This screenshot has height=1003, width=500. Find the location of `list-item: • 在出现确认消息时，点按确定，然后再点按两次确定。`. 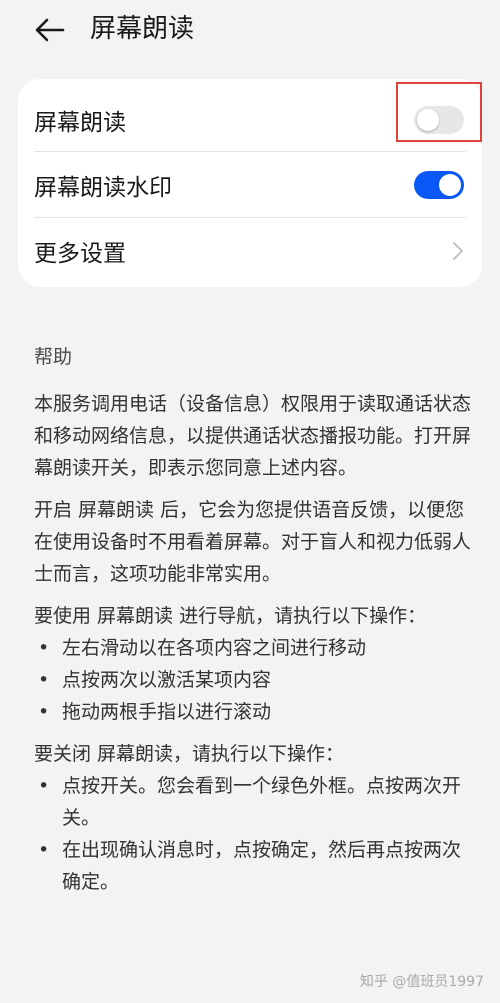

list-item: • 在出现确认消息时，点按确定，然后再点按两次确定。 is located at coordinates (254, 866).